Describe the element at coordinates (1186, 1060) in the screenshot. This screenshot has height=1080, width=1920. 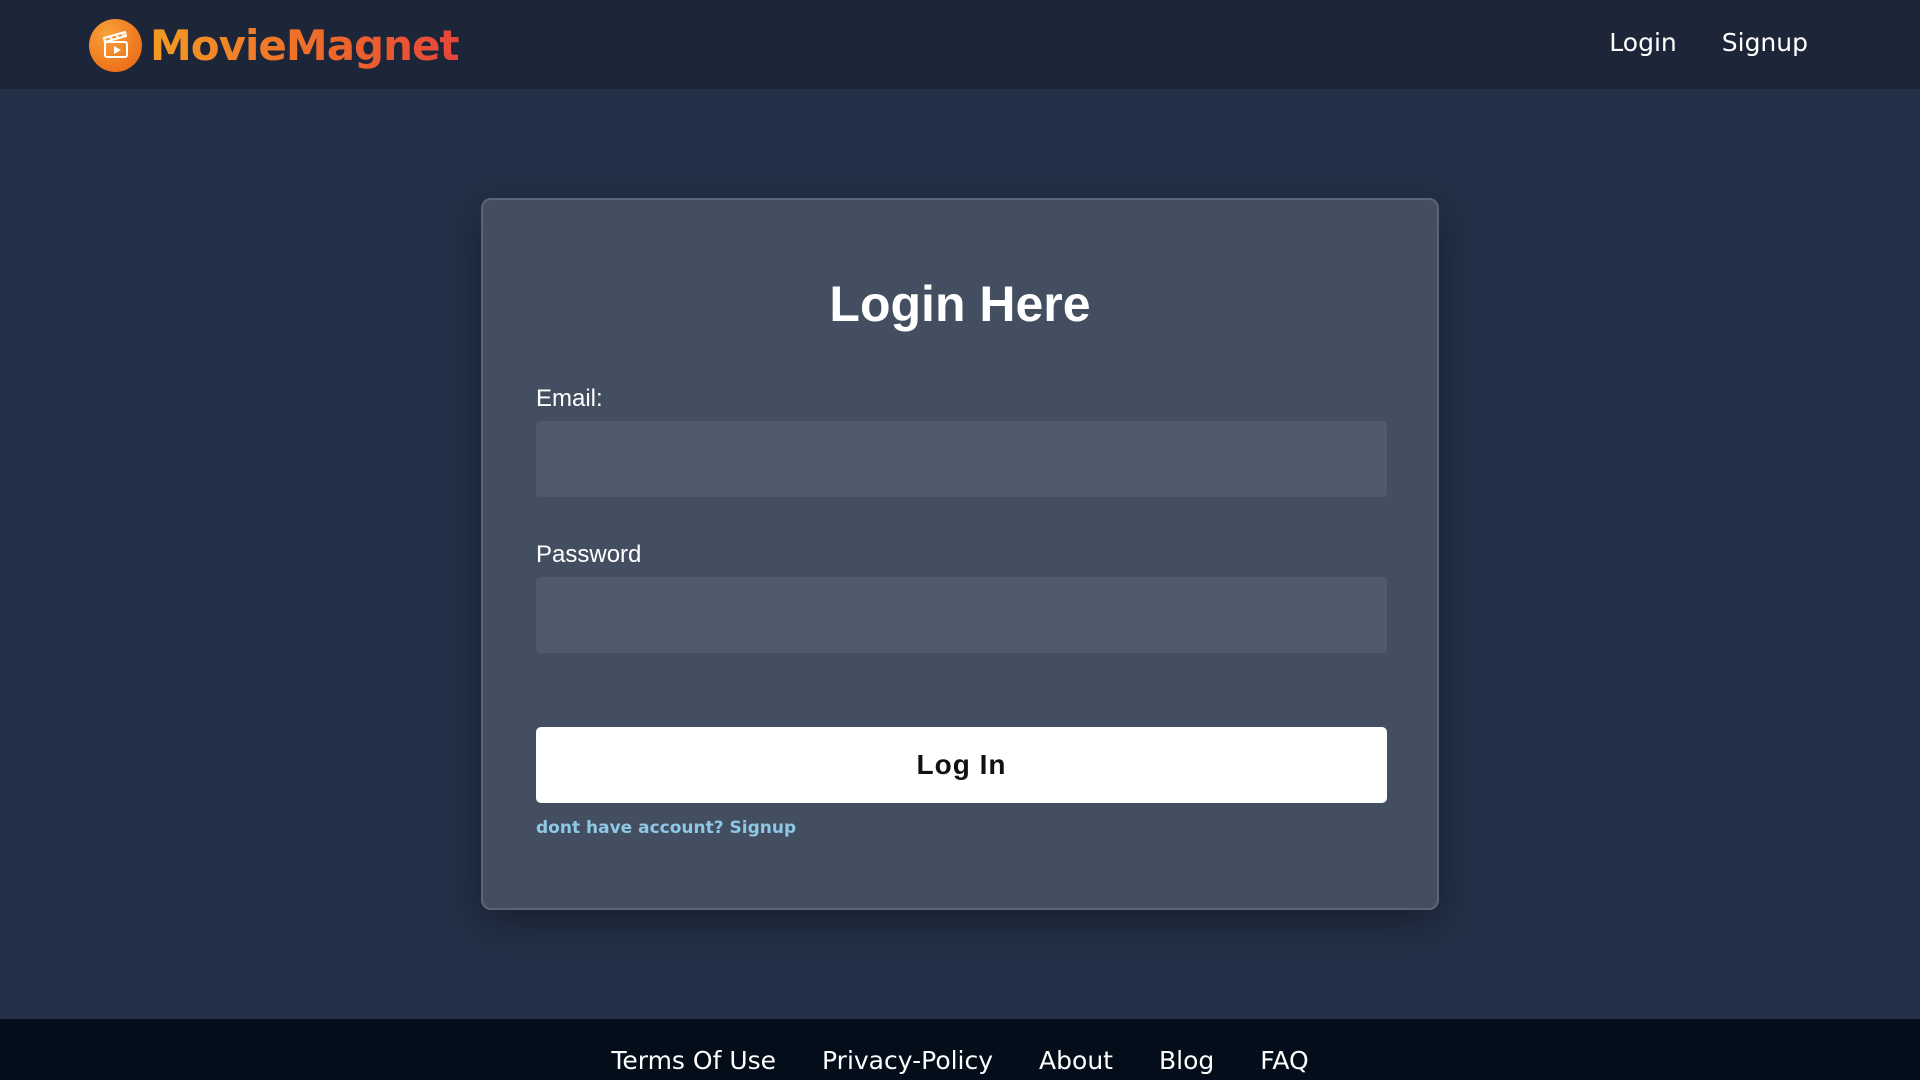
I see `footer-link-blog: Blog` at that location.